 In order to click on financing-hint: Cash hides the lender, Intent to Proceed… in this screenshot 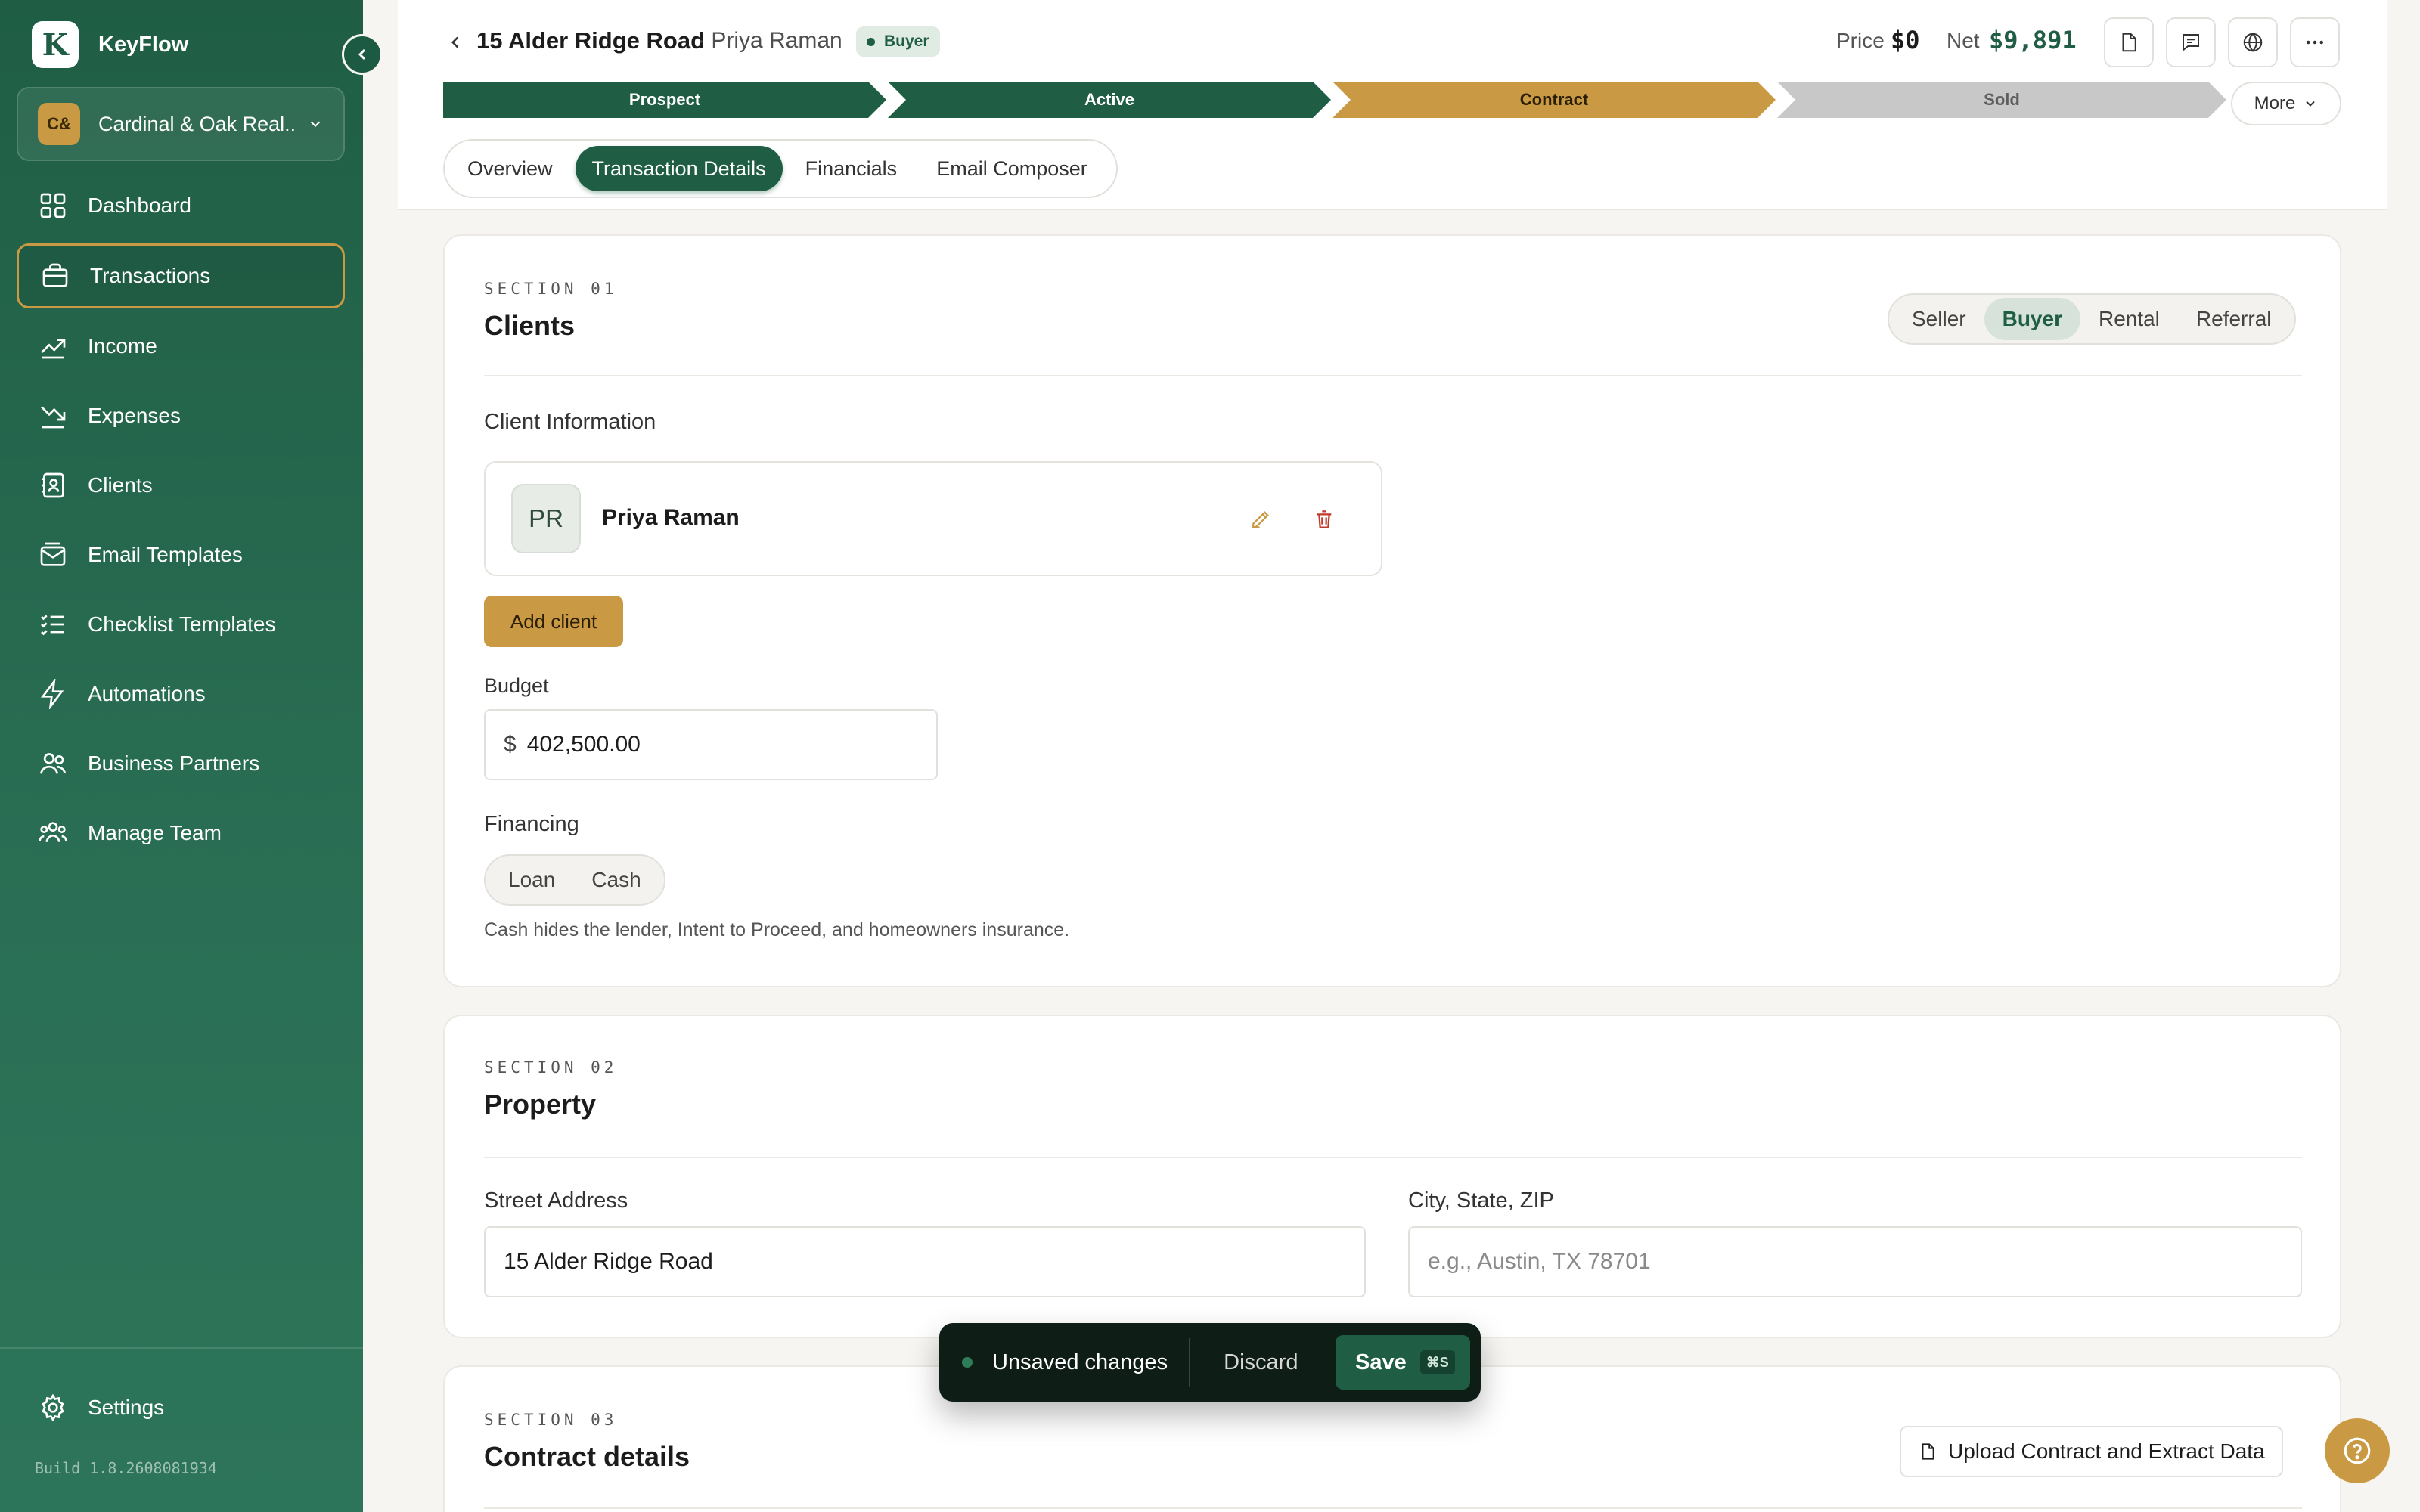, I will do `click(777, 929)`.